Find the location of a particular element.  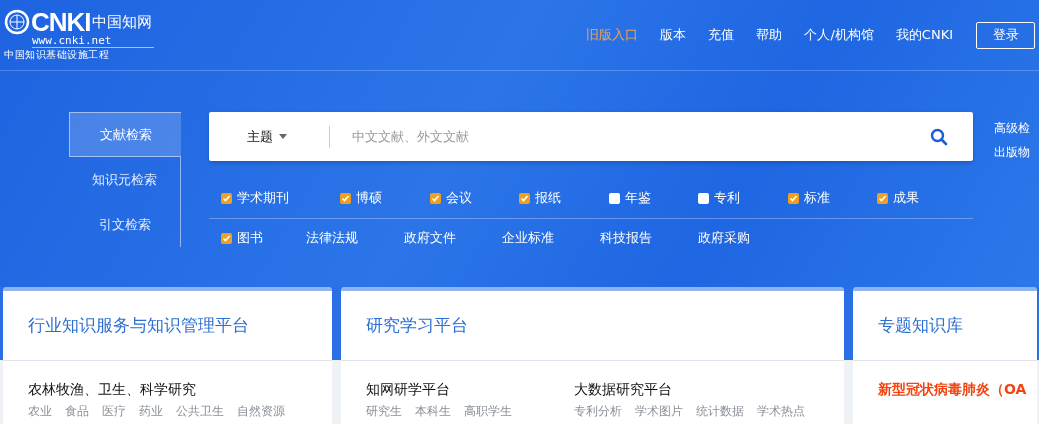

source-checkbox: 会议 is located at coordinates (474, 198).